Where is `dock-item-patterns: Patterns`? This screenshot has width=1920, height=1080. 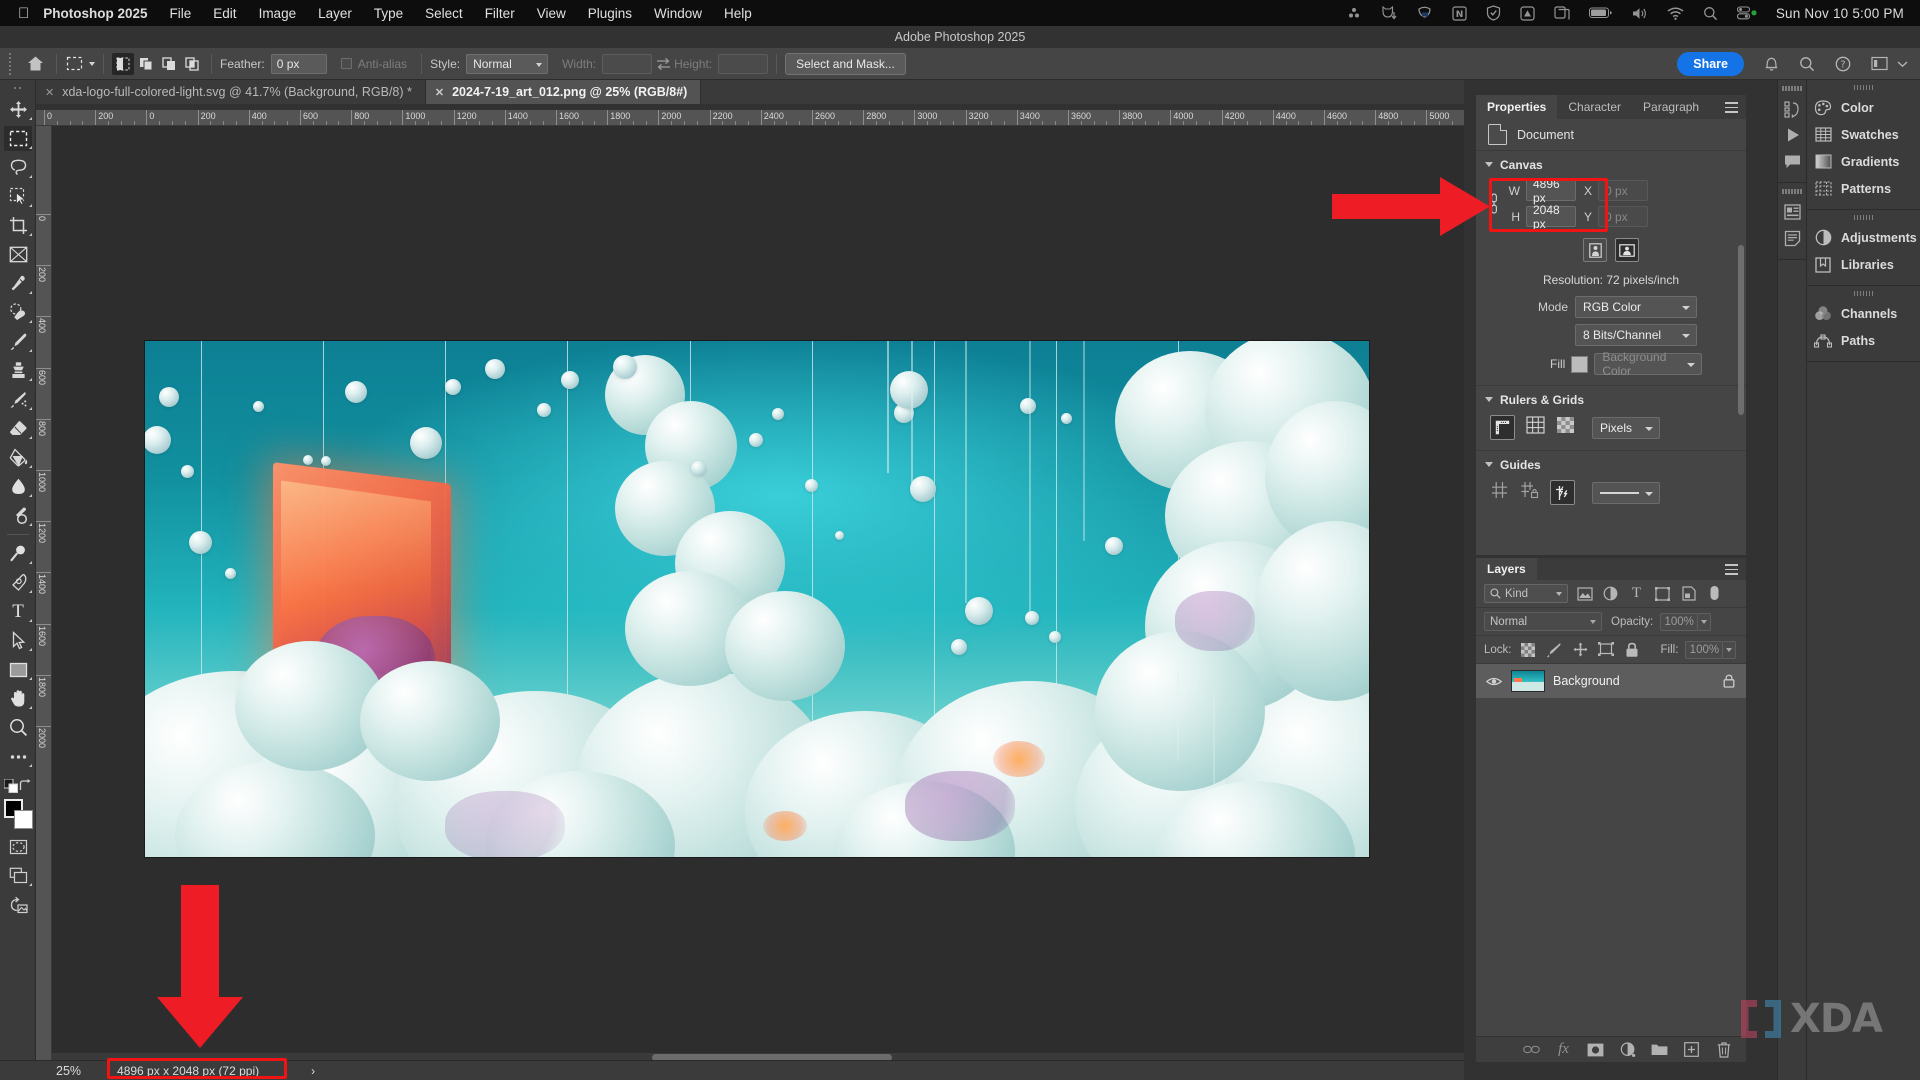
dock-item-patterns: Patterns is located at coordinates (1863, 188).